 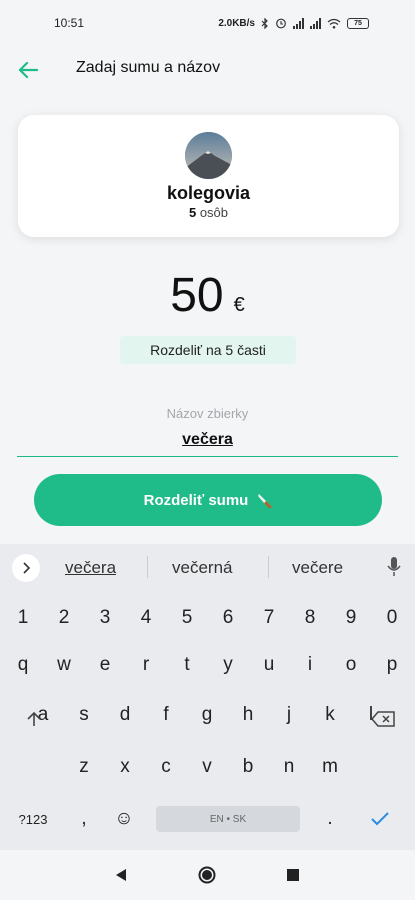 I want to click on key-row-2-7: k, so click(x=330, y=715).